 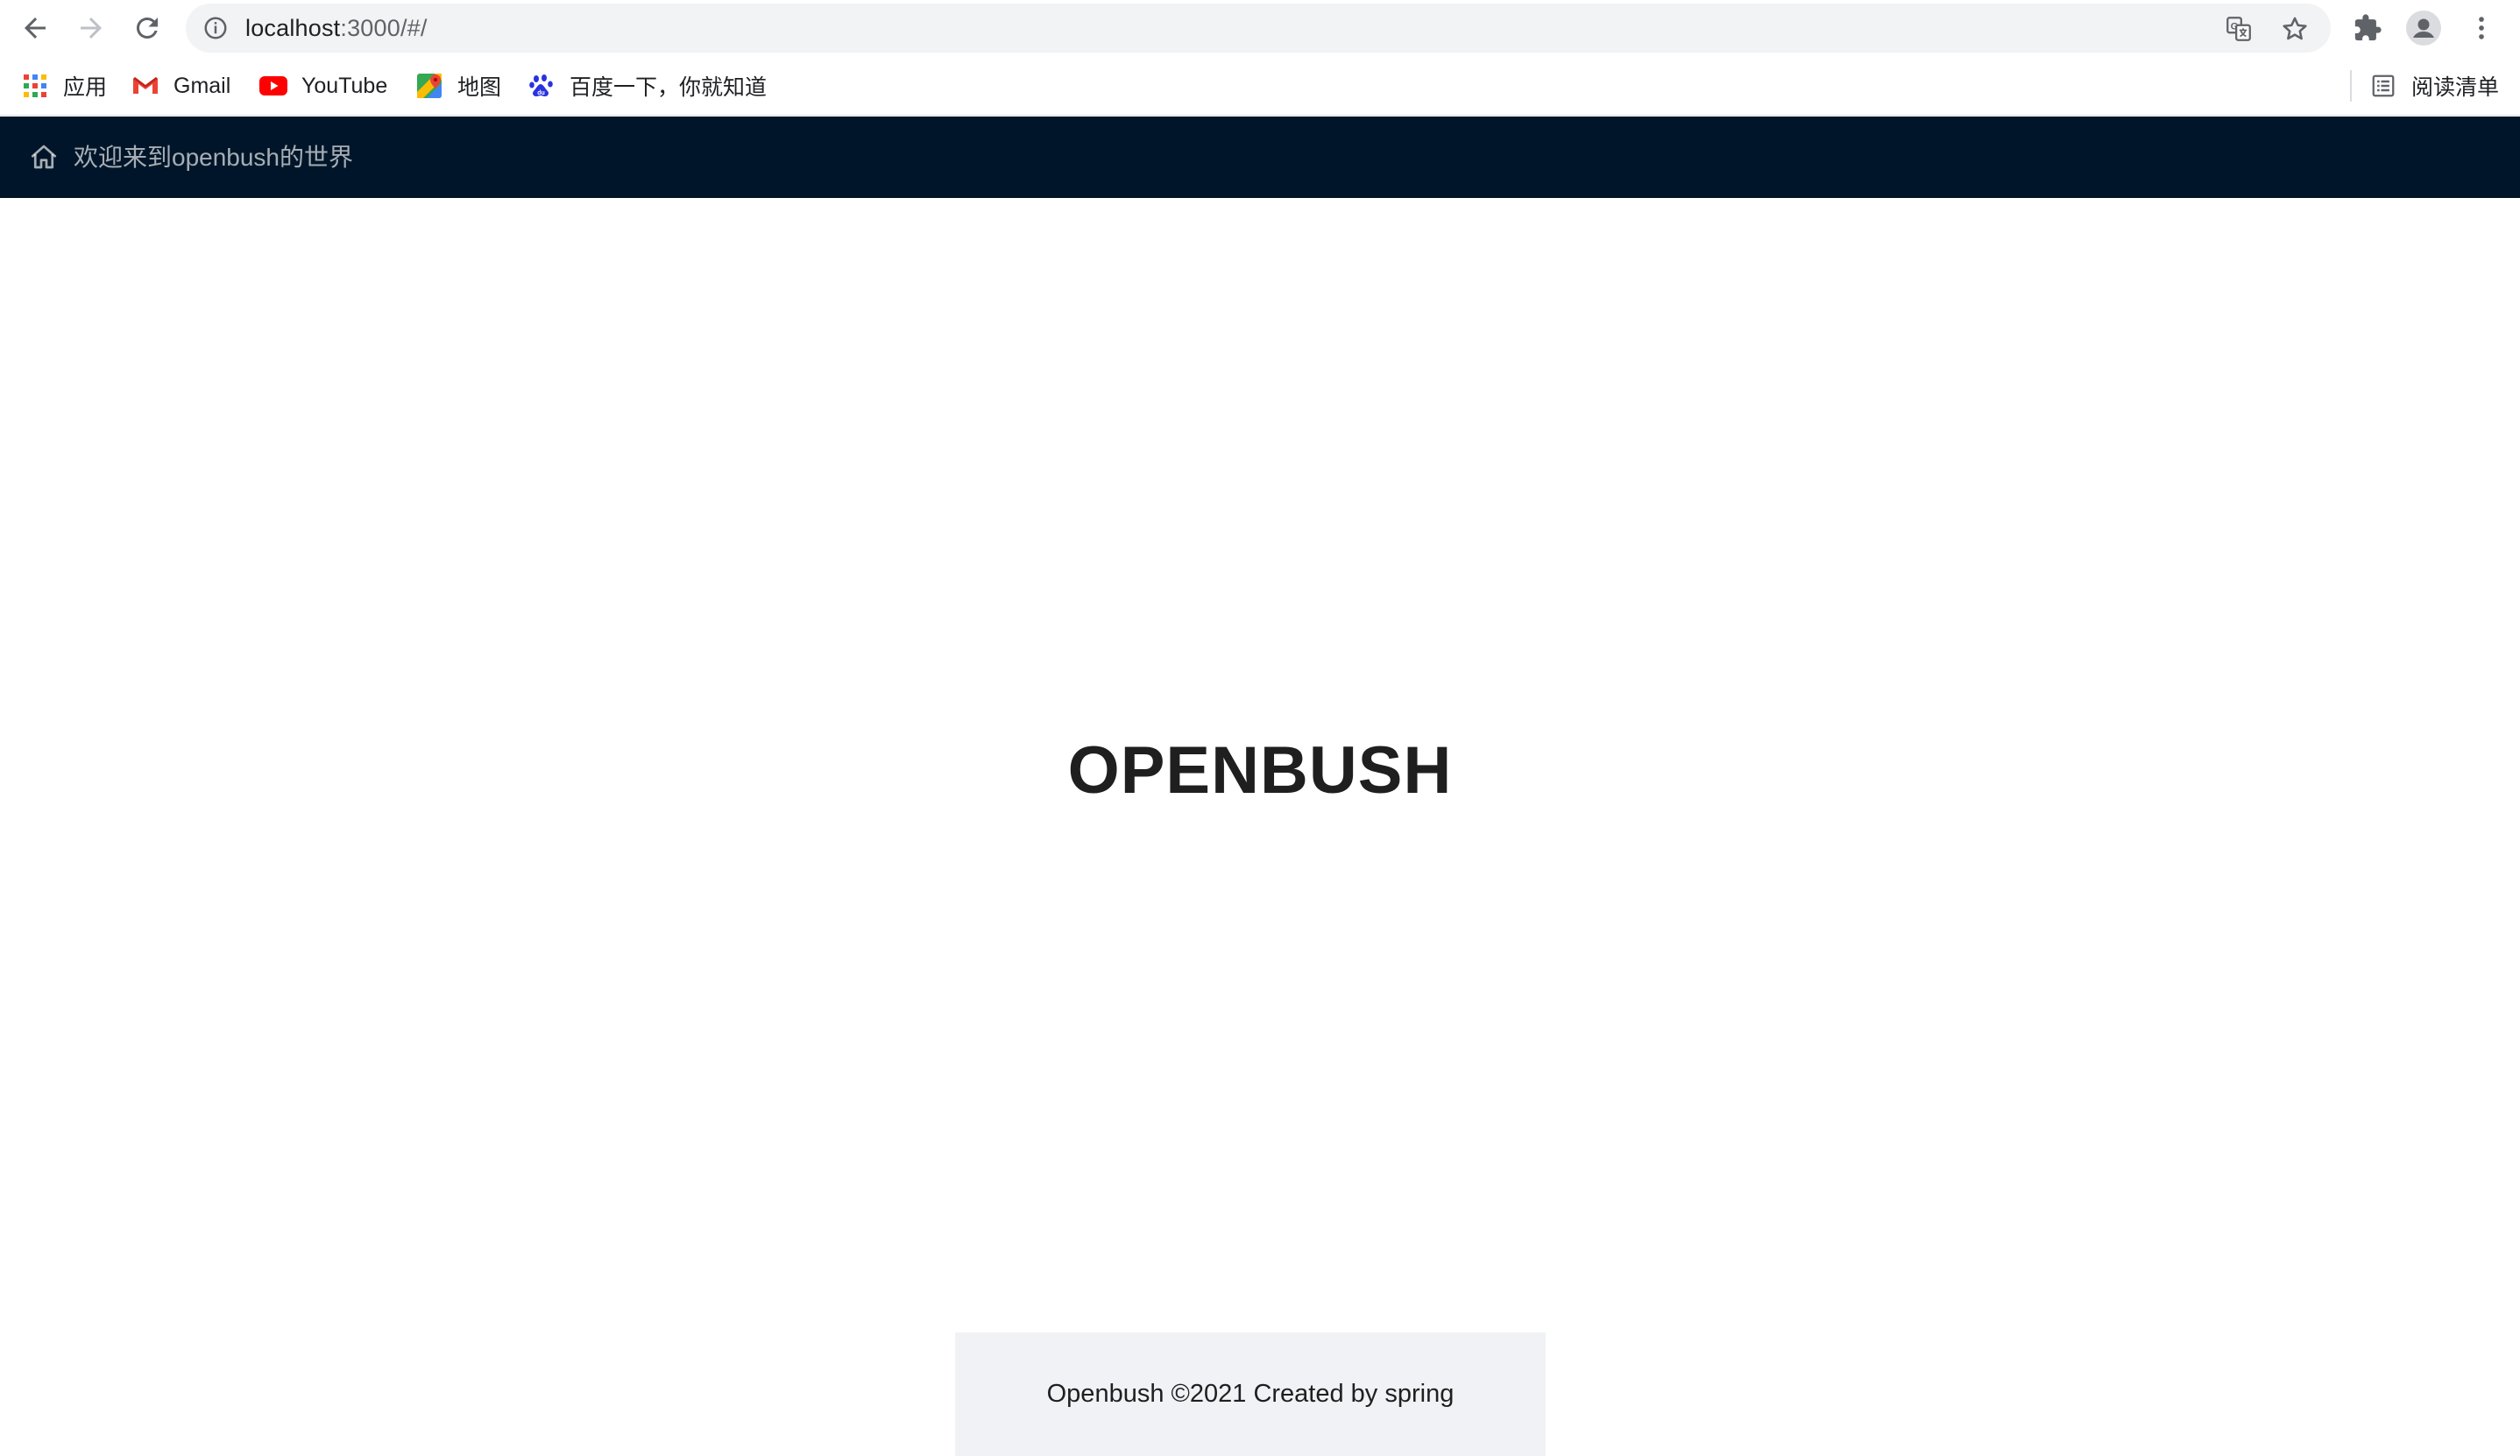 I want to click on url-text: localhost:3000/#/, so click(x=336, y=28).